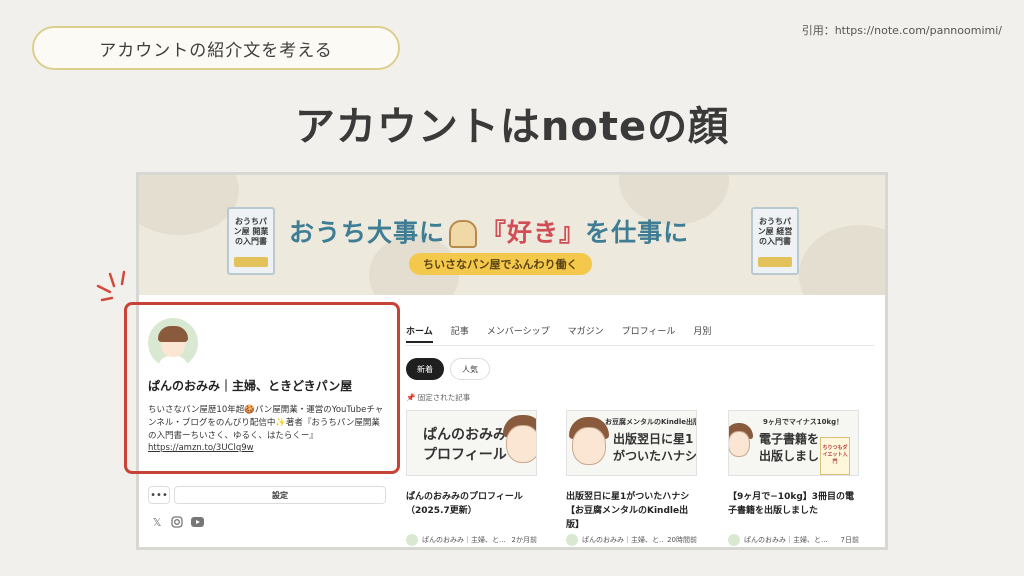  I want to click on banner-title: おうち大事に 『好き』を仕事に, so click(489, 231).